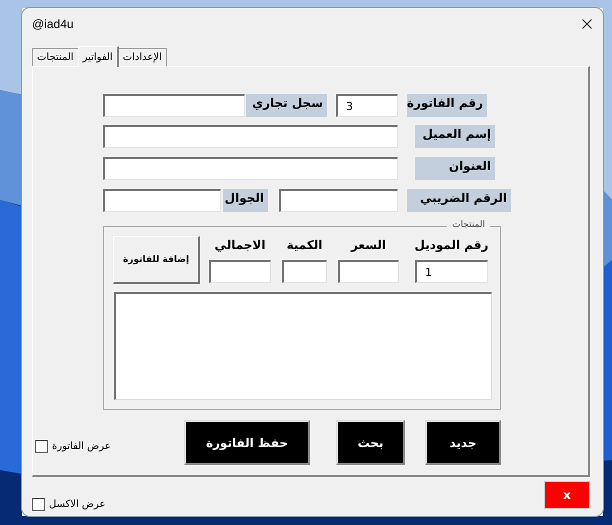  What do you see at coordinates (447, 105) in the screenshot?
I see `field-label: رقم الفاتورة` at bounding box center [447, 105].